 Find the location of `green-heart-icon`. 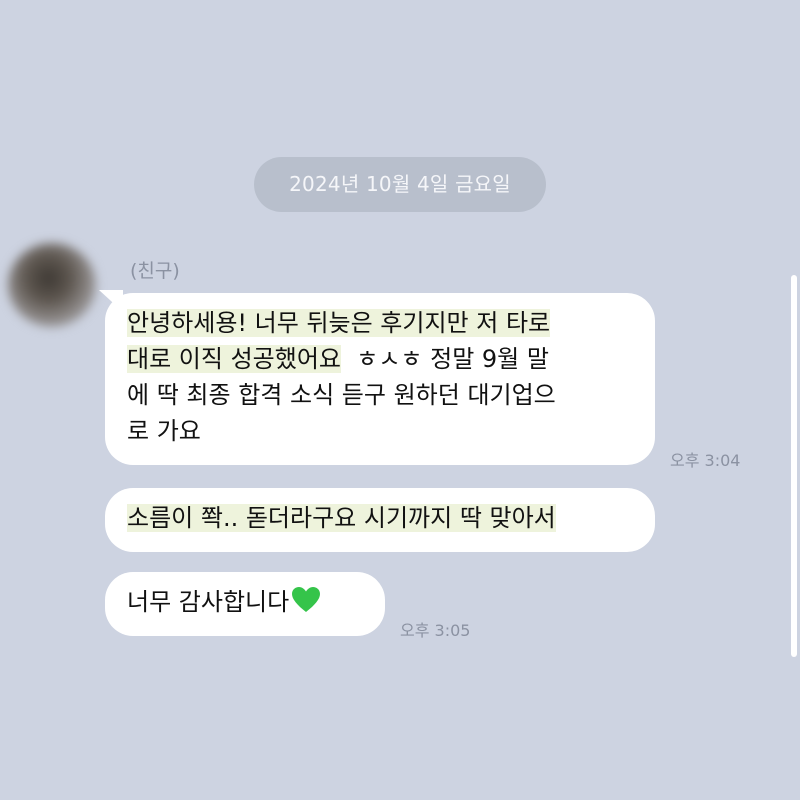

green-heart-icon is located at coordinates (306, 605).